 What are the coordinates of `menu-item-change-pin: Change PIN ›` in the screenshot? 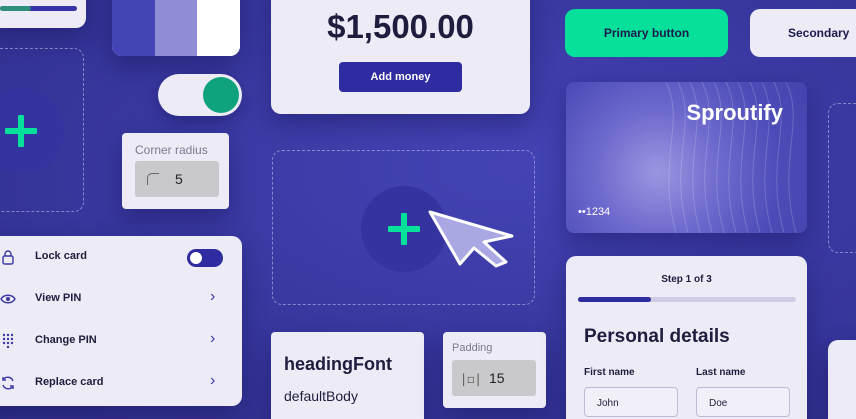 It's located at (121, 341).